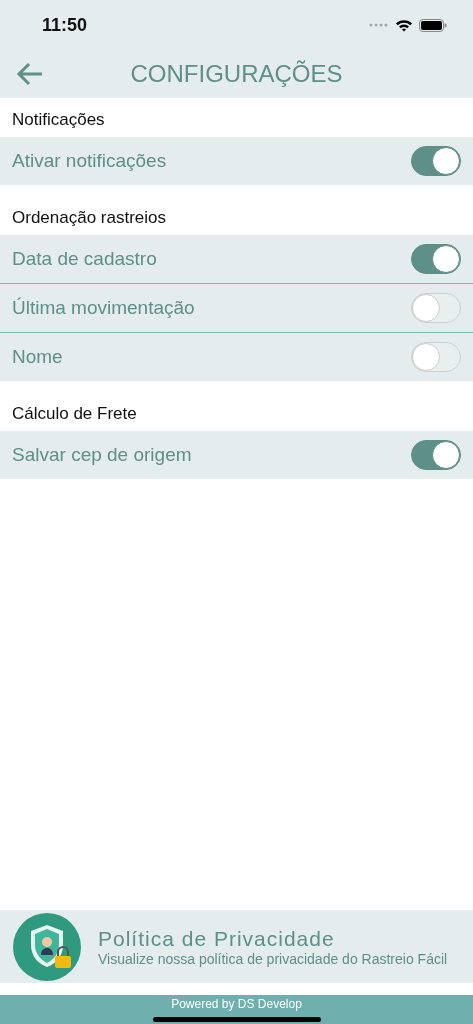 Image resolution: width=473 pixels, height=1024 pixels. What do you see at coordinates (236, 1004) in the screenshot?
I see `footer-credit: Powered by DS Develop` at bounding box center [236, 1004].